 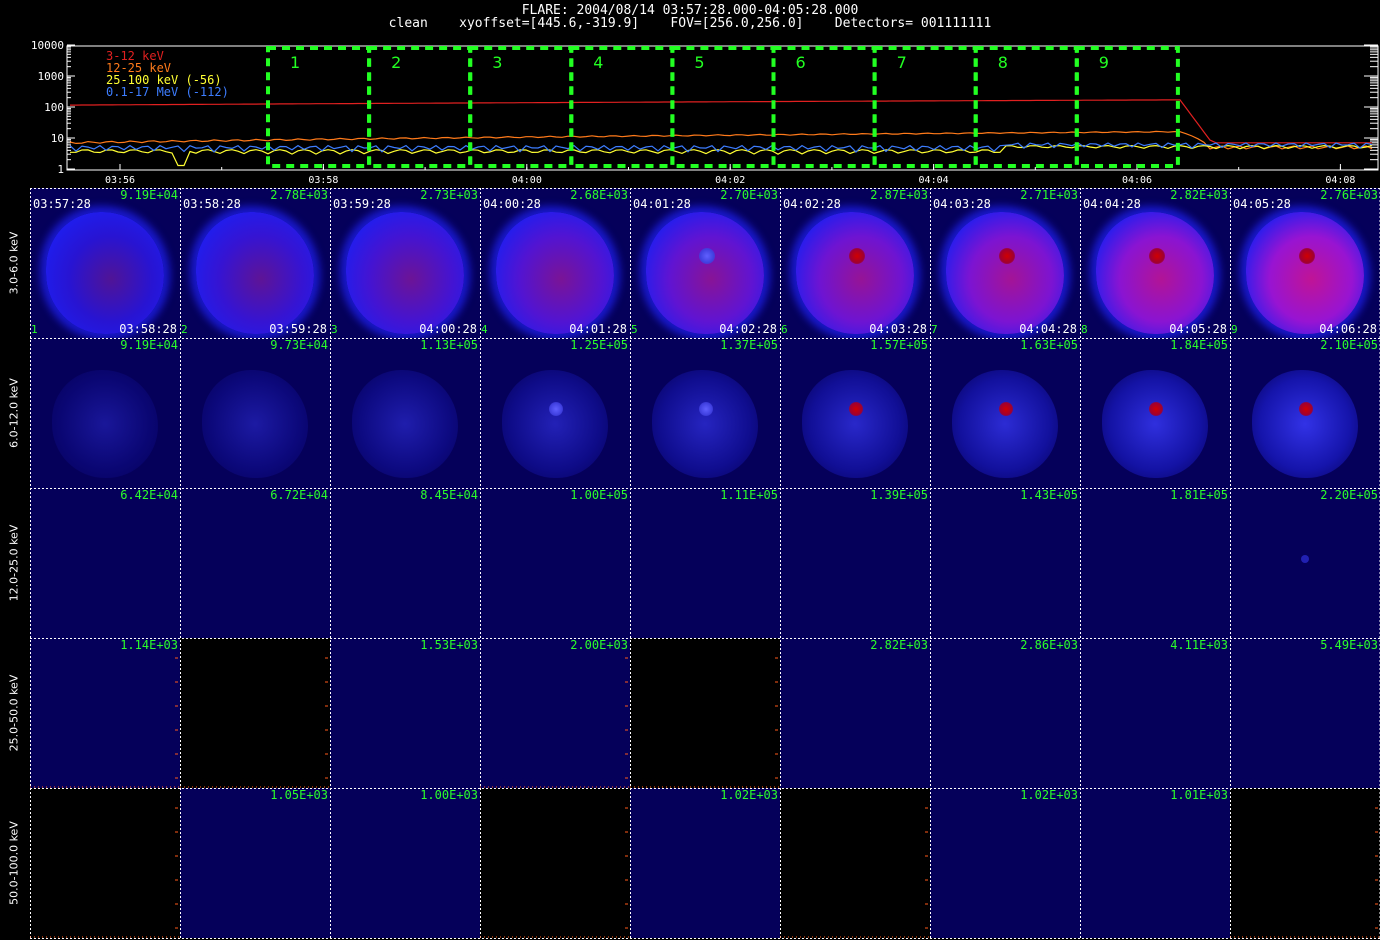 What do you see at coordinates (1049, 345) in the screenshot?
I see `peak-value: 1.63E+05` at bounding box center [1049, 345].